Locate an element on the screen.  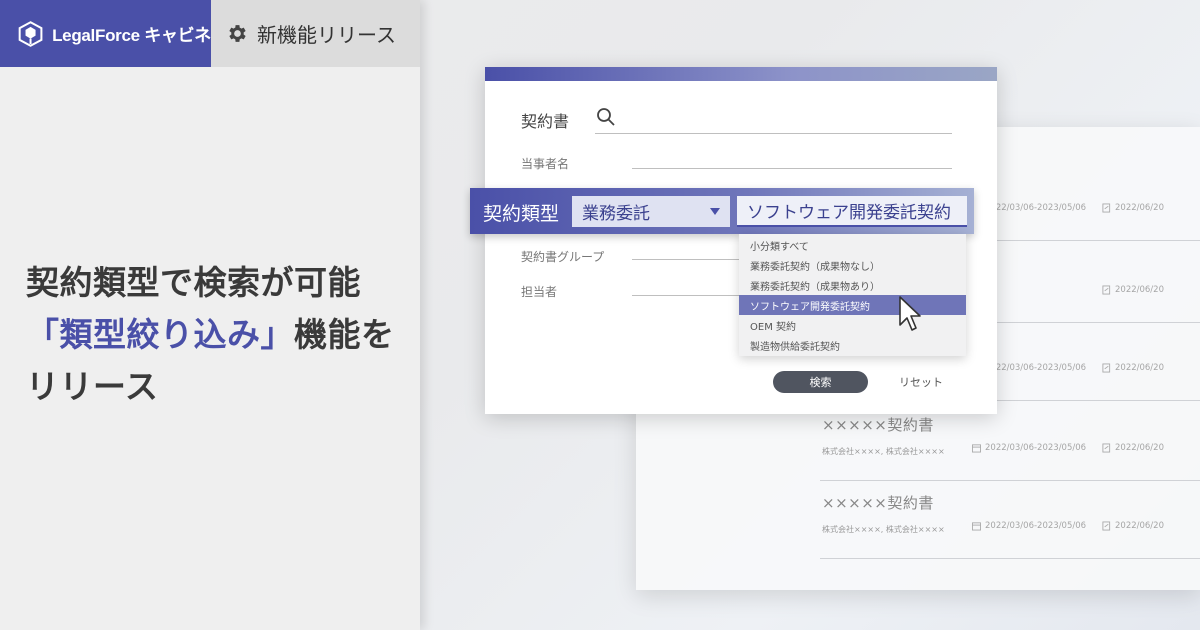
release-tab: 新機能リリース is located at coordinates (315, 33).